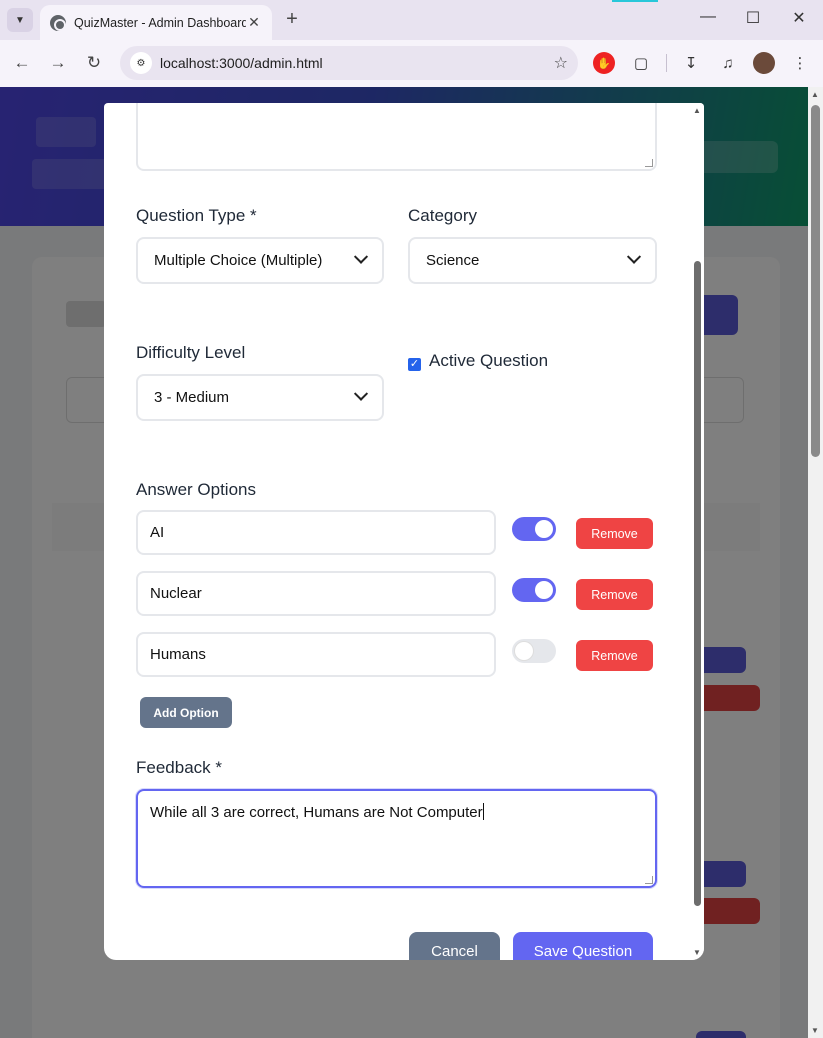 The height and width of the screenshot is (1038, 823). Describe the element at coordinates (614, 594) in the screenshot. I see `remove-option-button-2: Remove` at that location.